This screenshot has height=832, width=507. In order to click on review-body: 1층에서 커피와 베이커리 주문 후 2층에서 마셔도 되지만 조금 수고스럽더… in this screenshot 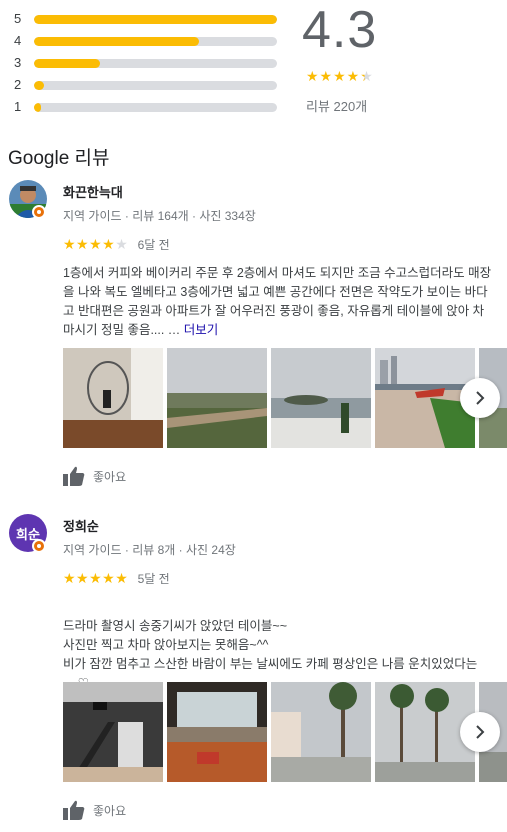, I will do `click(277, 301)`.